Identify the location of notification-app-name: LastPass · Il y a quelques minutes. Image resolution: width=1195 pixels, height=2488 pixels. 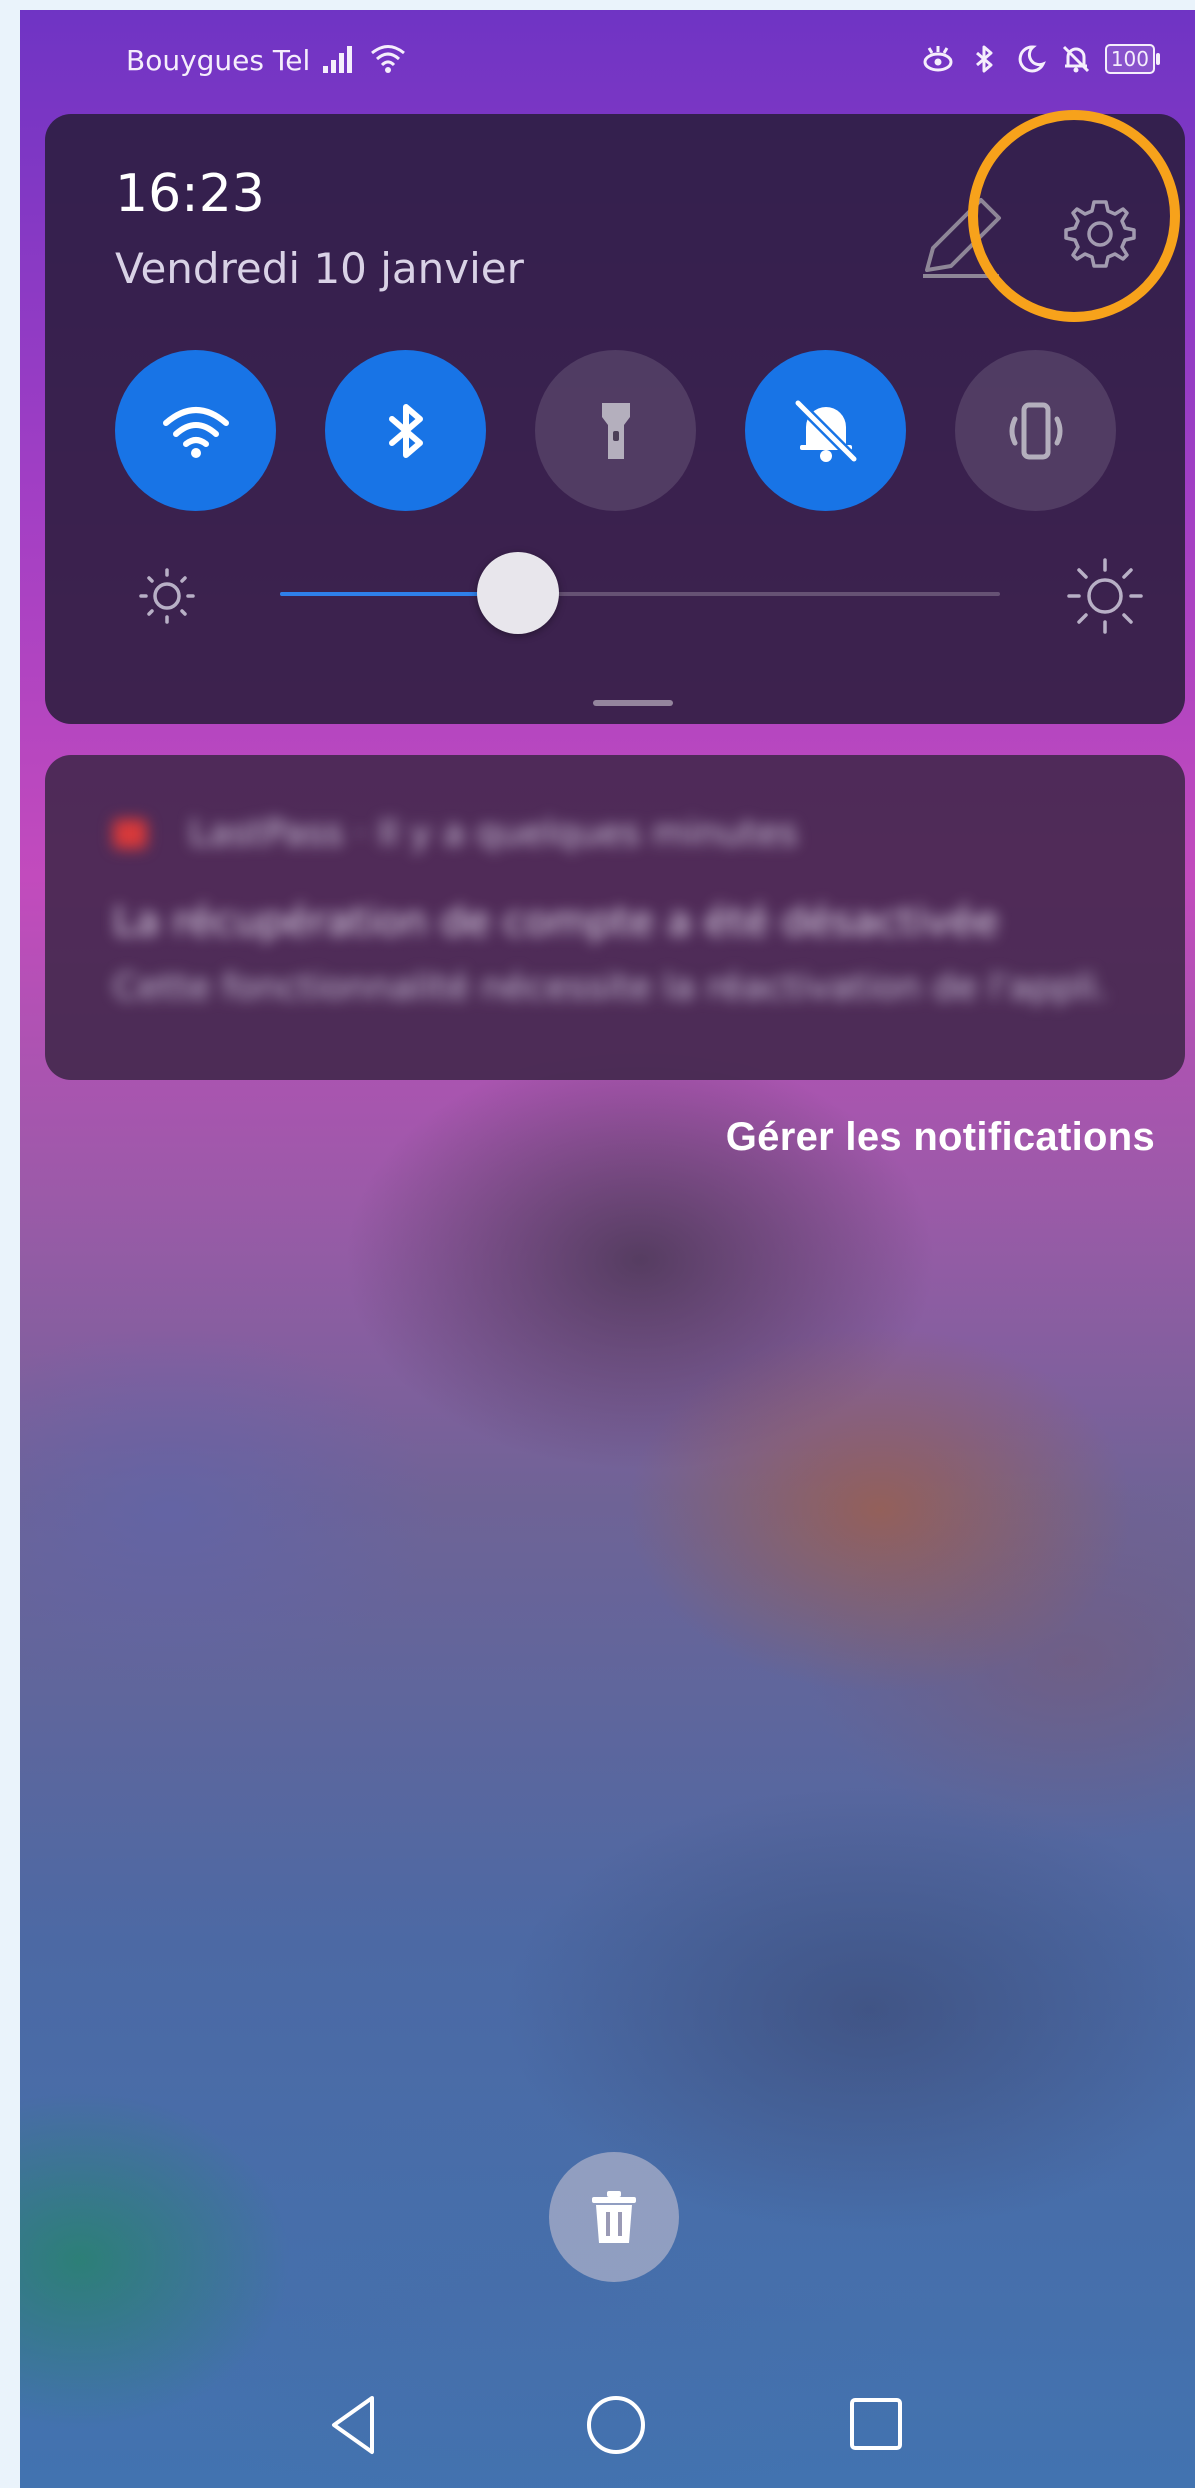
(493, 833).